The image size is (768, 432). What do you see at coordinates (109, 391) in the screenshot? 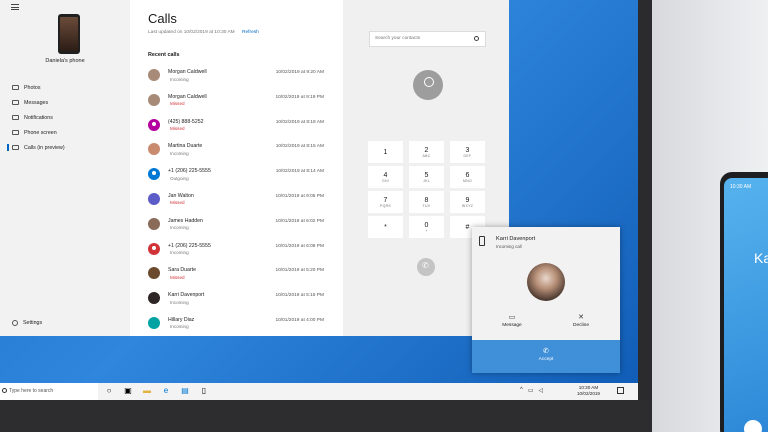
I see `cortana-icon: ○` at bounding box center [109, 391].